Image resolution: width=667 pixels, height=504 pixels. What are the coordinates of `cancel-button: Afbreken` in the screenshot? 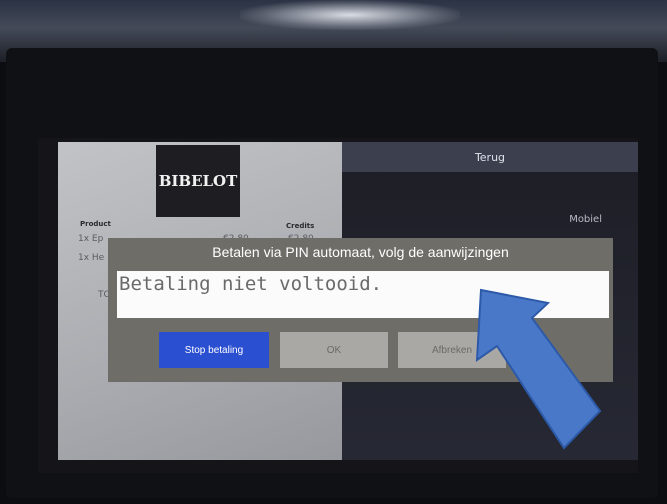 It's located at (452, 350).